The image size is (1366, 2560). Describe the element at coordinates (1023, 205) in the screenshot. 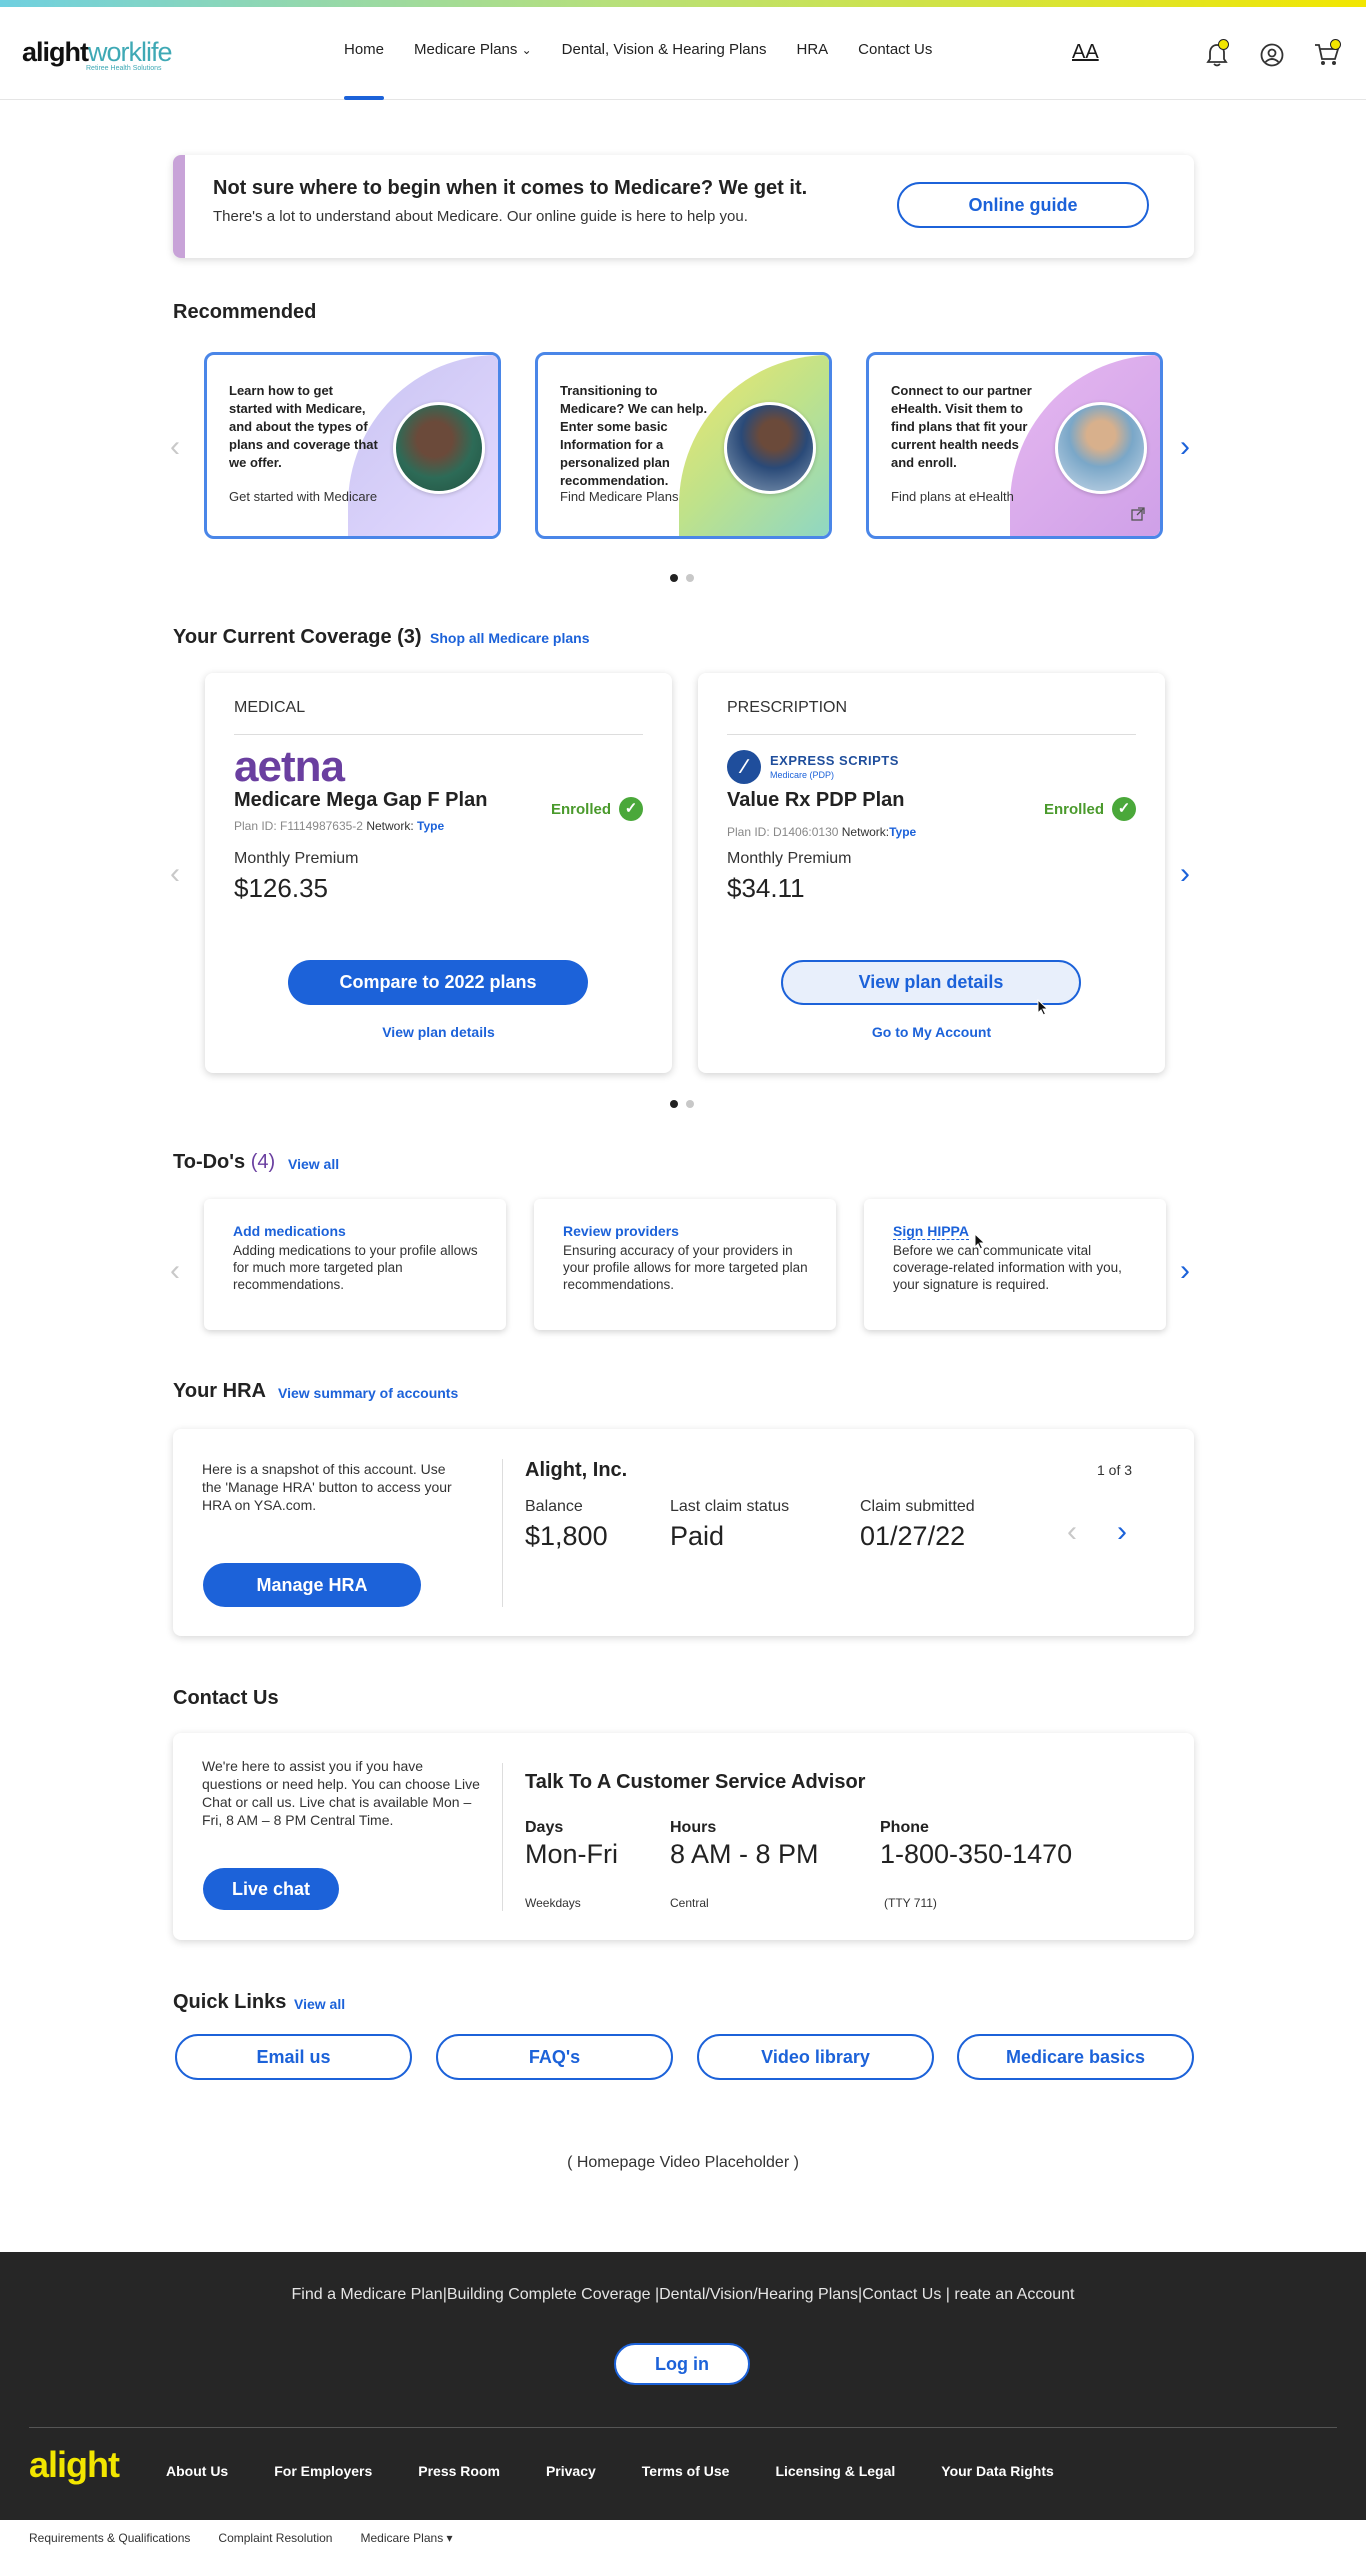

I see `online-guide-button: Online guide` at that location.